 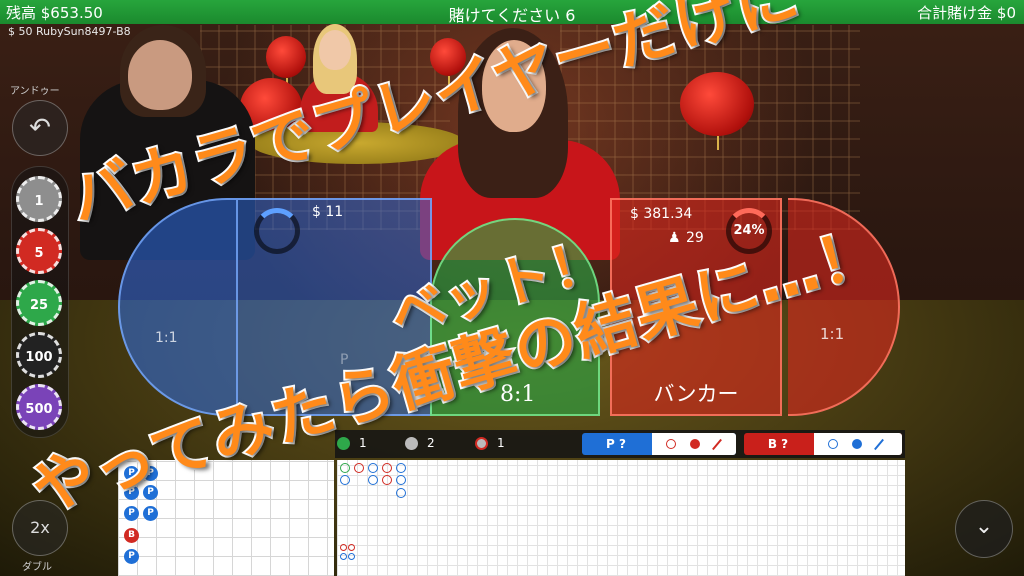 What do you see at coordinates (39, 199) in the screenshot?
I see `chip-1: 1` at bounding box center [39, 199].